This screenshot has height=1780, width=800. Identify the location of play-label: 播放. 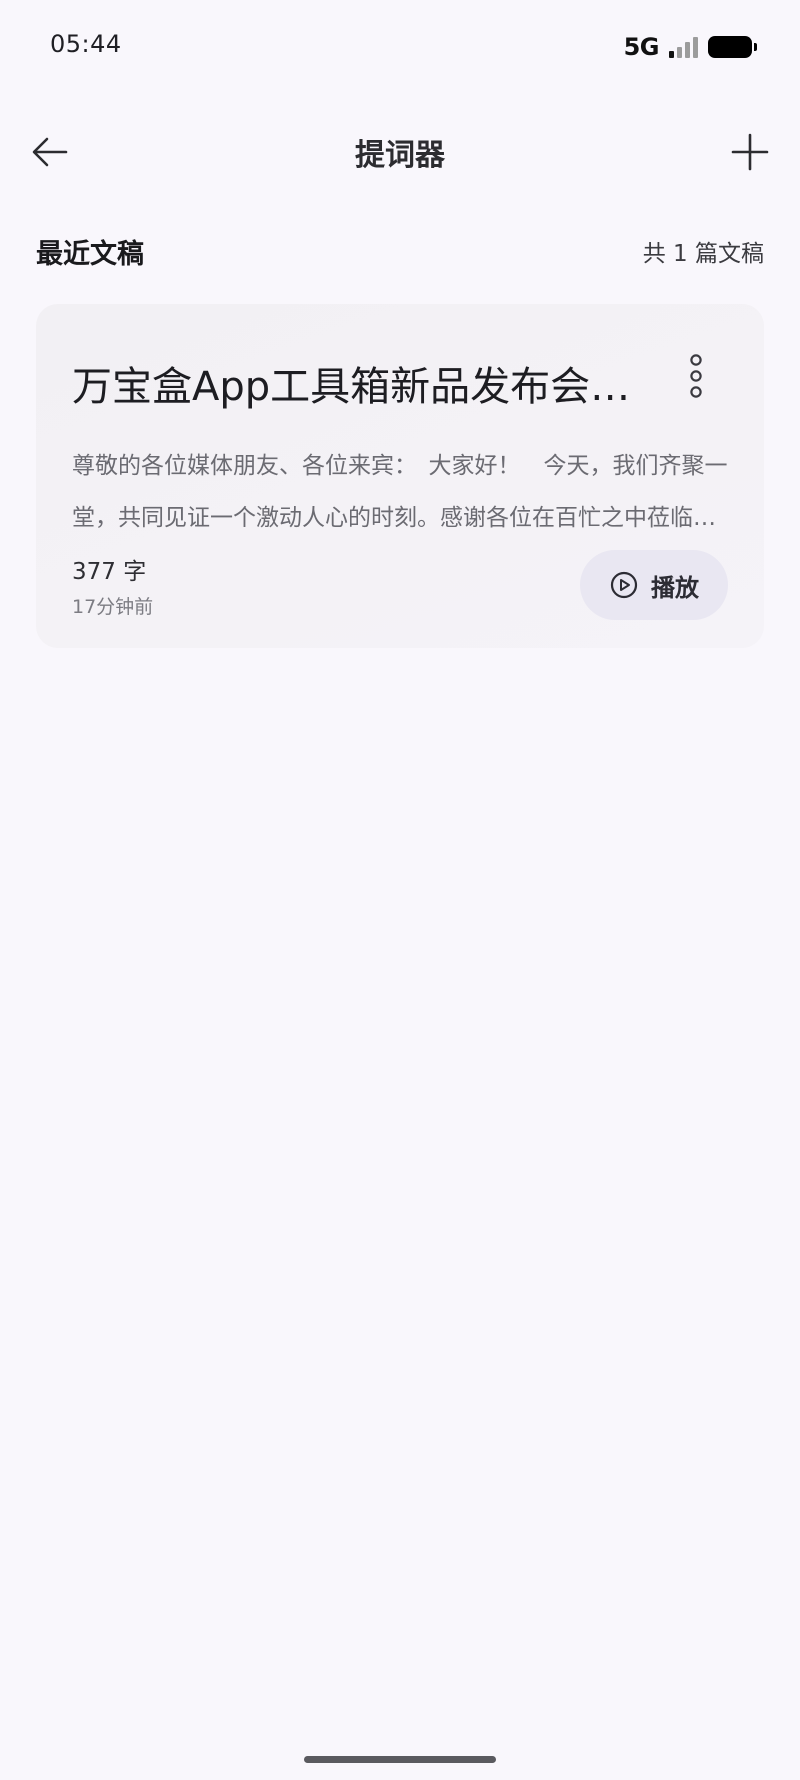
(675, 587).